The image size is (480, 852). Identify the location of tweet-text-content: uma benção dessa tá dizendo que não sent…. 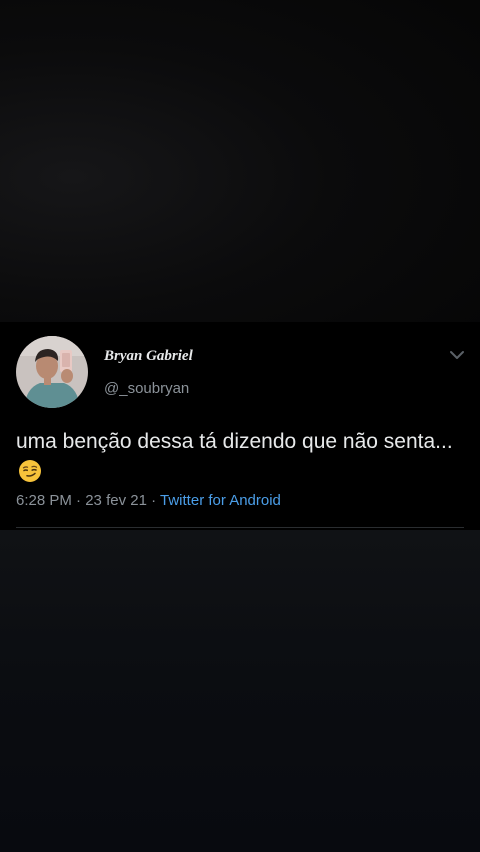
(234, 441).